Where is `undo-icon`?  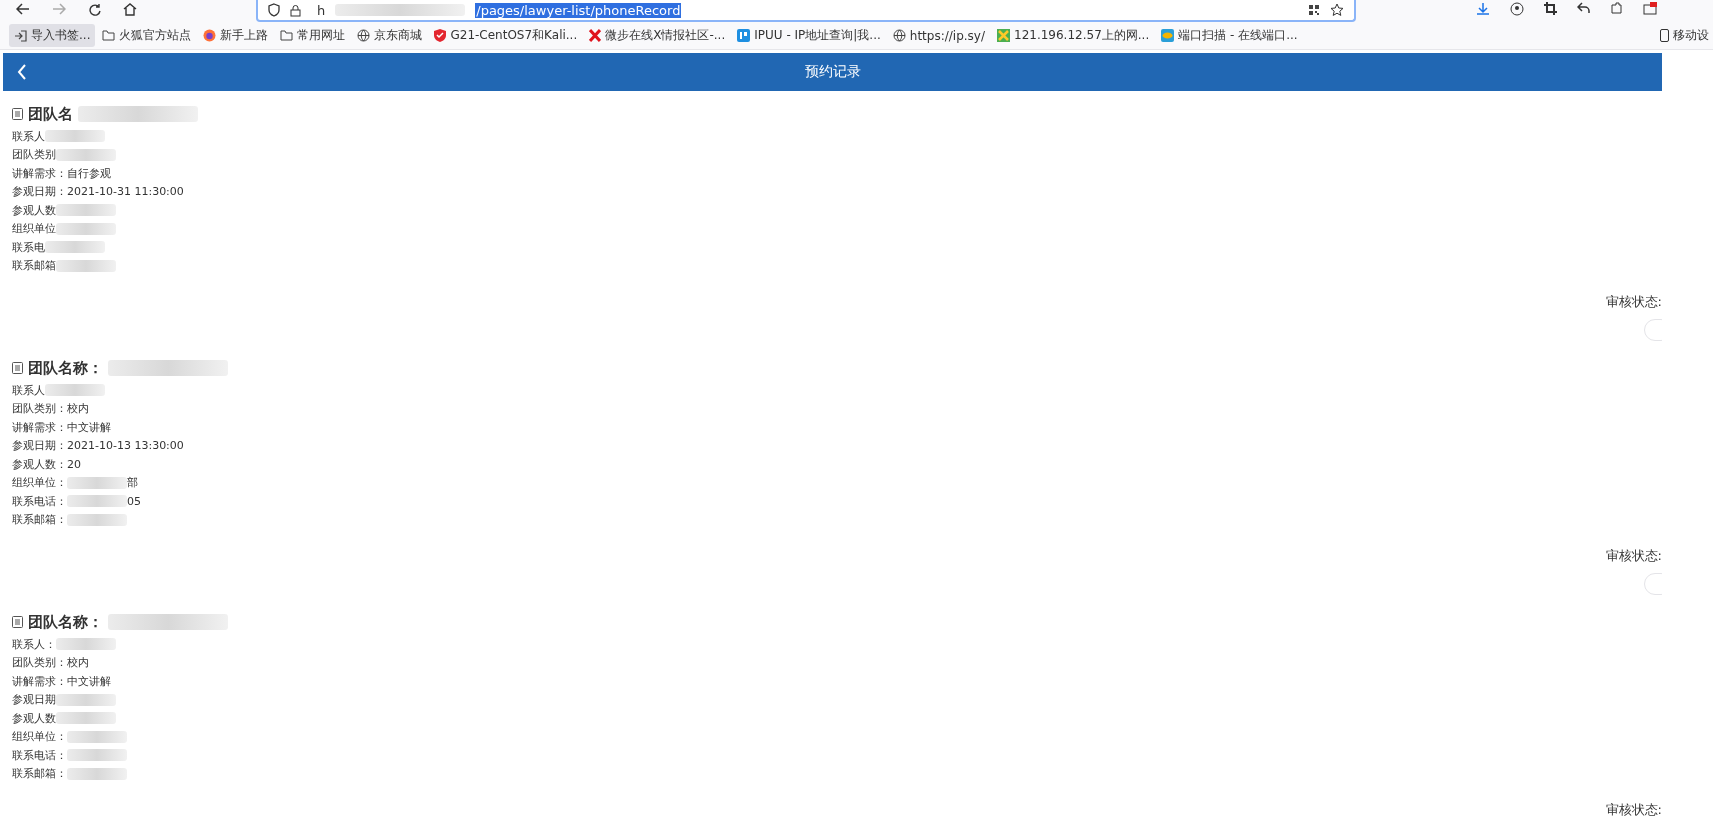 undo-icon is located at coordinates (1583, 8).